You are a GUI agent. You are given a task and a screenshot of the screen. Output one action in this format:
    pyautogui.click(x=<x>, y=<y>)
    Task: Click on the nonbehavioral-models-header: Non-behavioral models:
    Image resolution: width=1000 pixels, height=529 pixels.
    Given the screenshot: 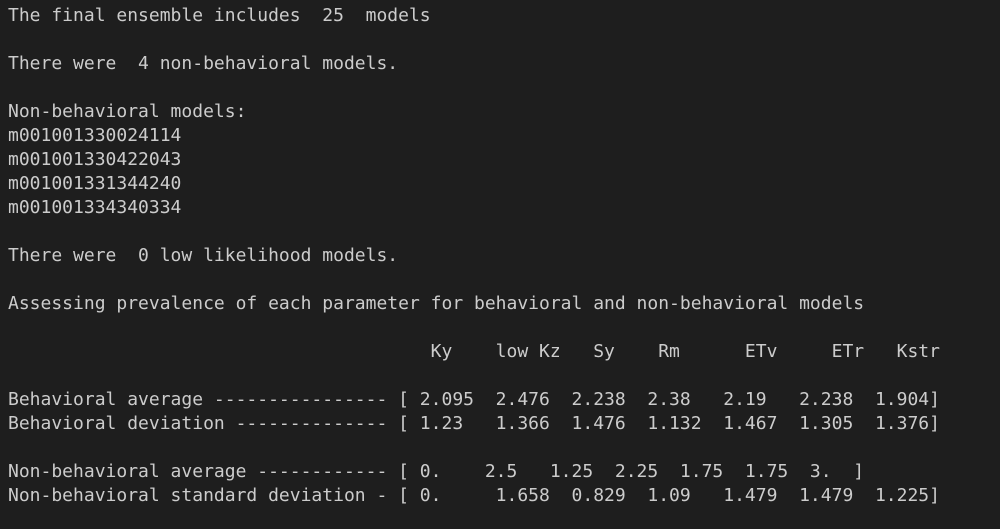 What is the action you would take?
    pyautogui.click(x=127, y=111)
    